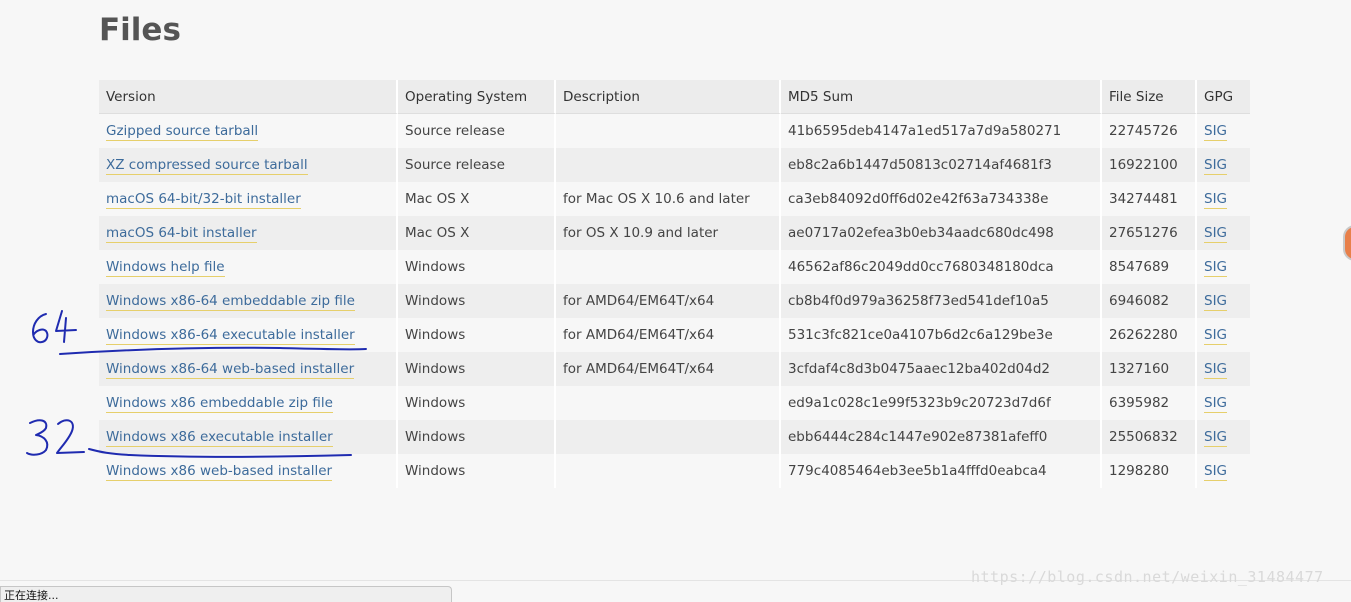 The width and height of the screenshot is (1351, 602). What do you see at coordinates (70, 436) in the screenshot?
I see `handwritten-2-stroke` at bounding box center [70, 436].